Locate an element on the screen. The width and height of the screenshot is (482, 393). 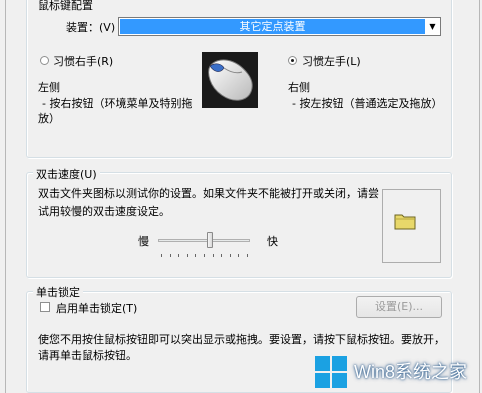
left-side-desc-line1: - 按右按钮（环境菜单及特别拖 is located at coordinates (117, 103).